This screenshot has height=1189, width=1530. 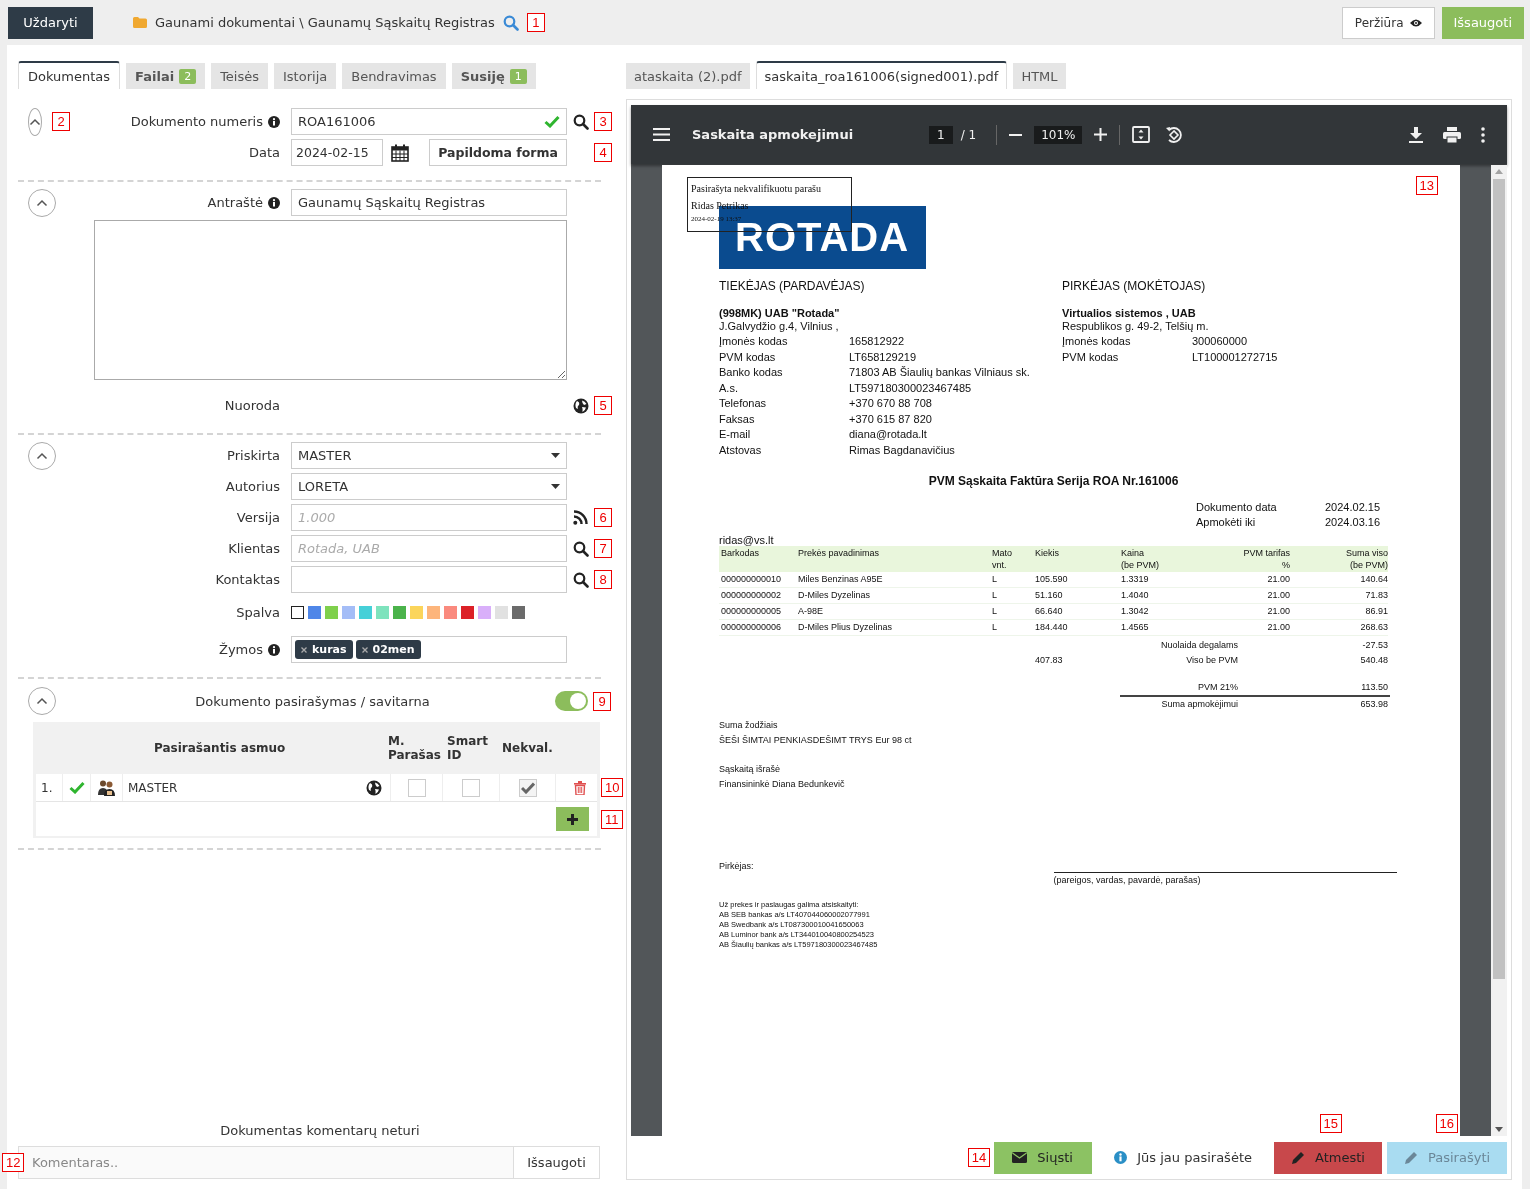 What do you see at coordinates (1340, 703) in the screenshot?
I see `total-value: 653.98` at bounding box center [1340, 703].